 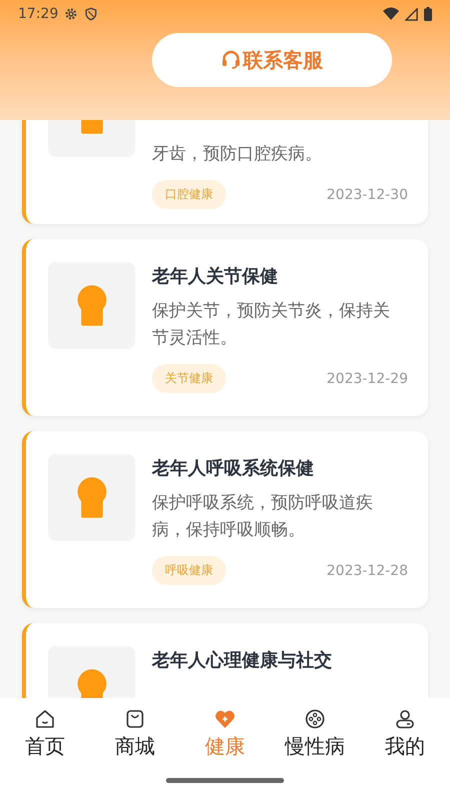 I want to click on article-description: 保护呼吸系统，预防呼吸道疾病，保持呼吸顺畅。, so click(x=263, y=517).